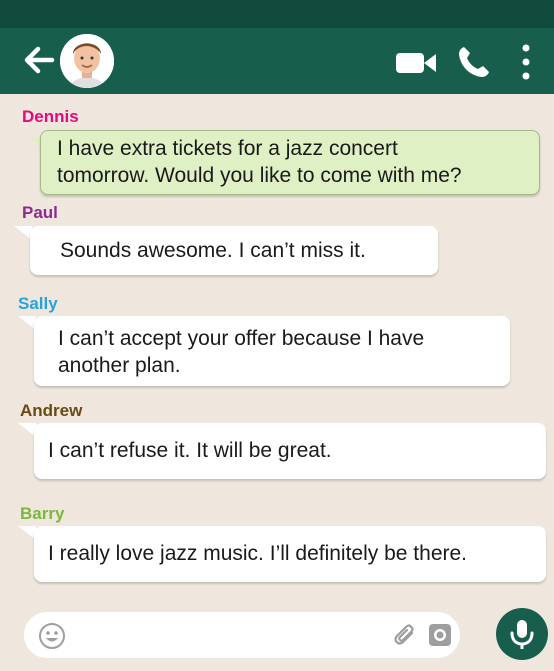 This screenshot has height=671, width=554. I want to click on sender-name: Dennis, so click(50, 117).